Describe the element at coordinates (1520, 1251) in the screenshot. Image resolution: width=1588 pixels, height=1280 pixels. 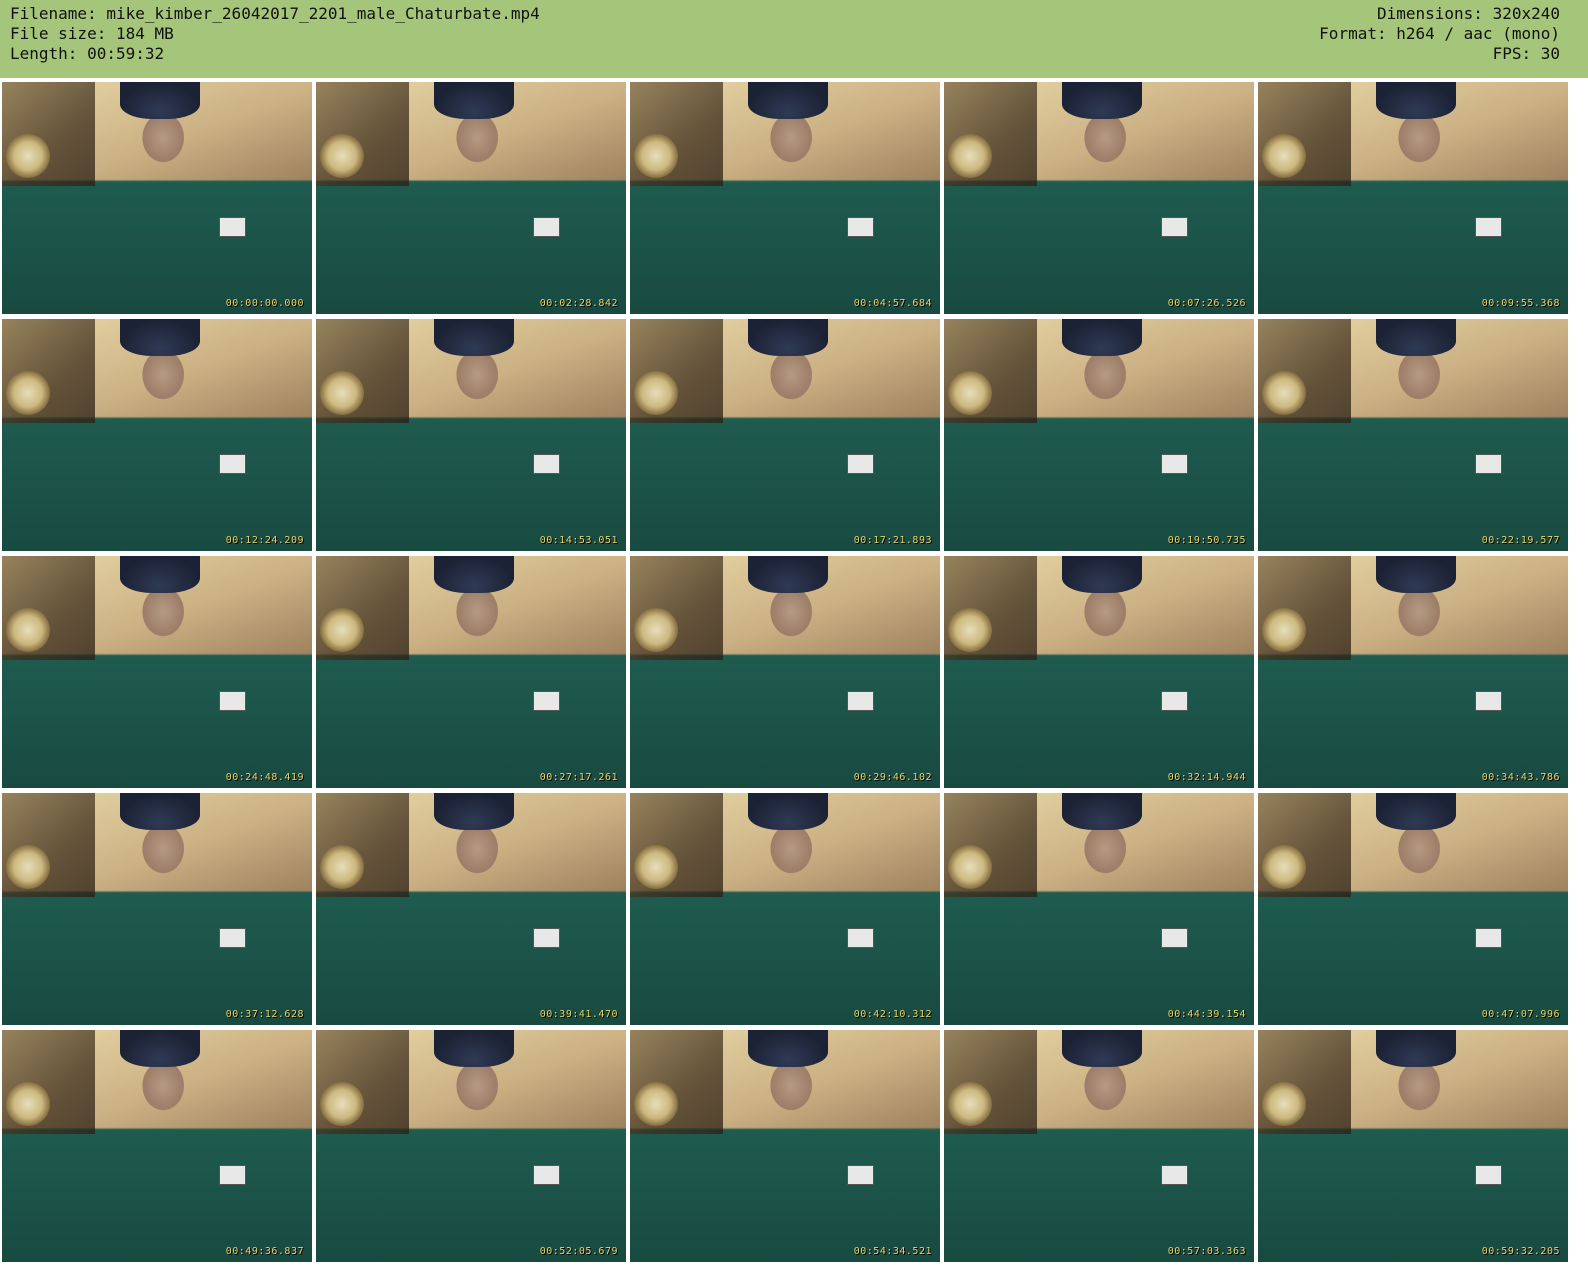
I see `frame-timestamp: 00:59:32.205` at that location.